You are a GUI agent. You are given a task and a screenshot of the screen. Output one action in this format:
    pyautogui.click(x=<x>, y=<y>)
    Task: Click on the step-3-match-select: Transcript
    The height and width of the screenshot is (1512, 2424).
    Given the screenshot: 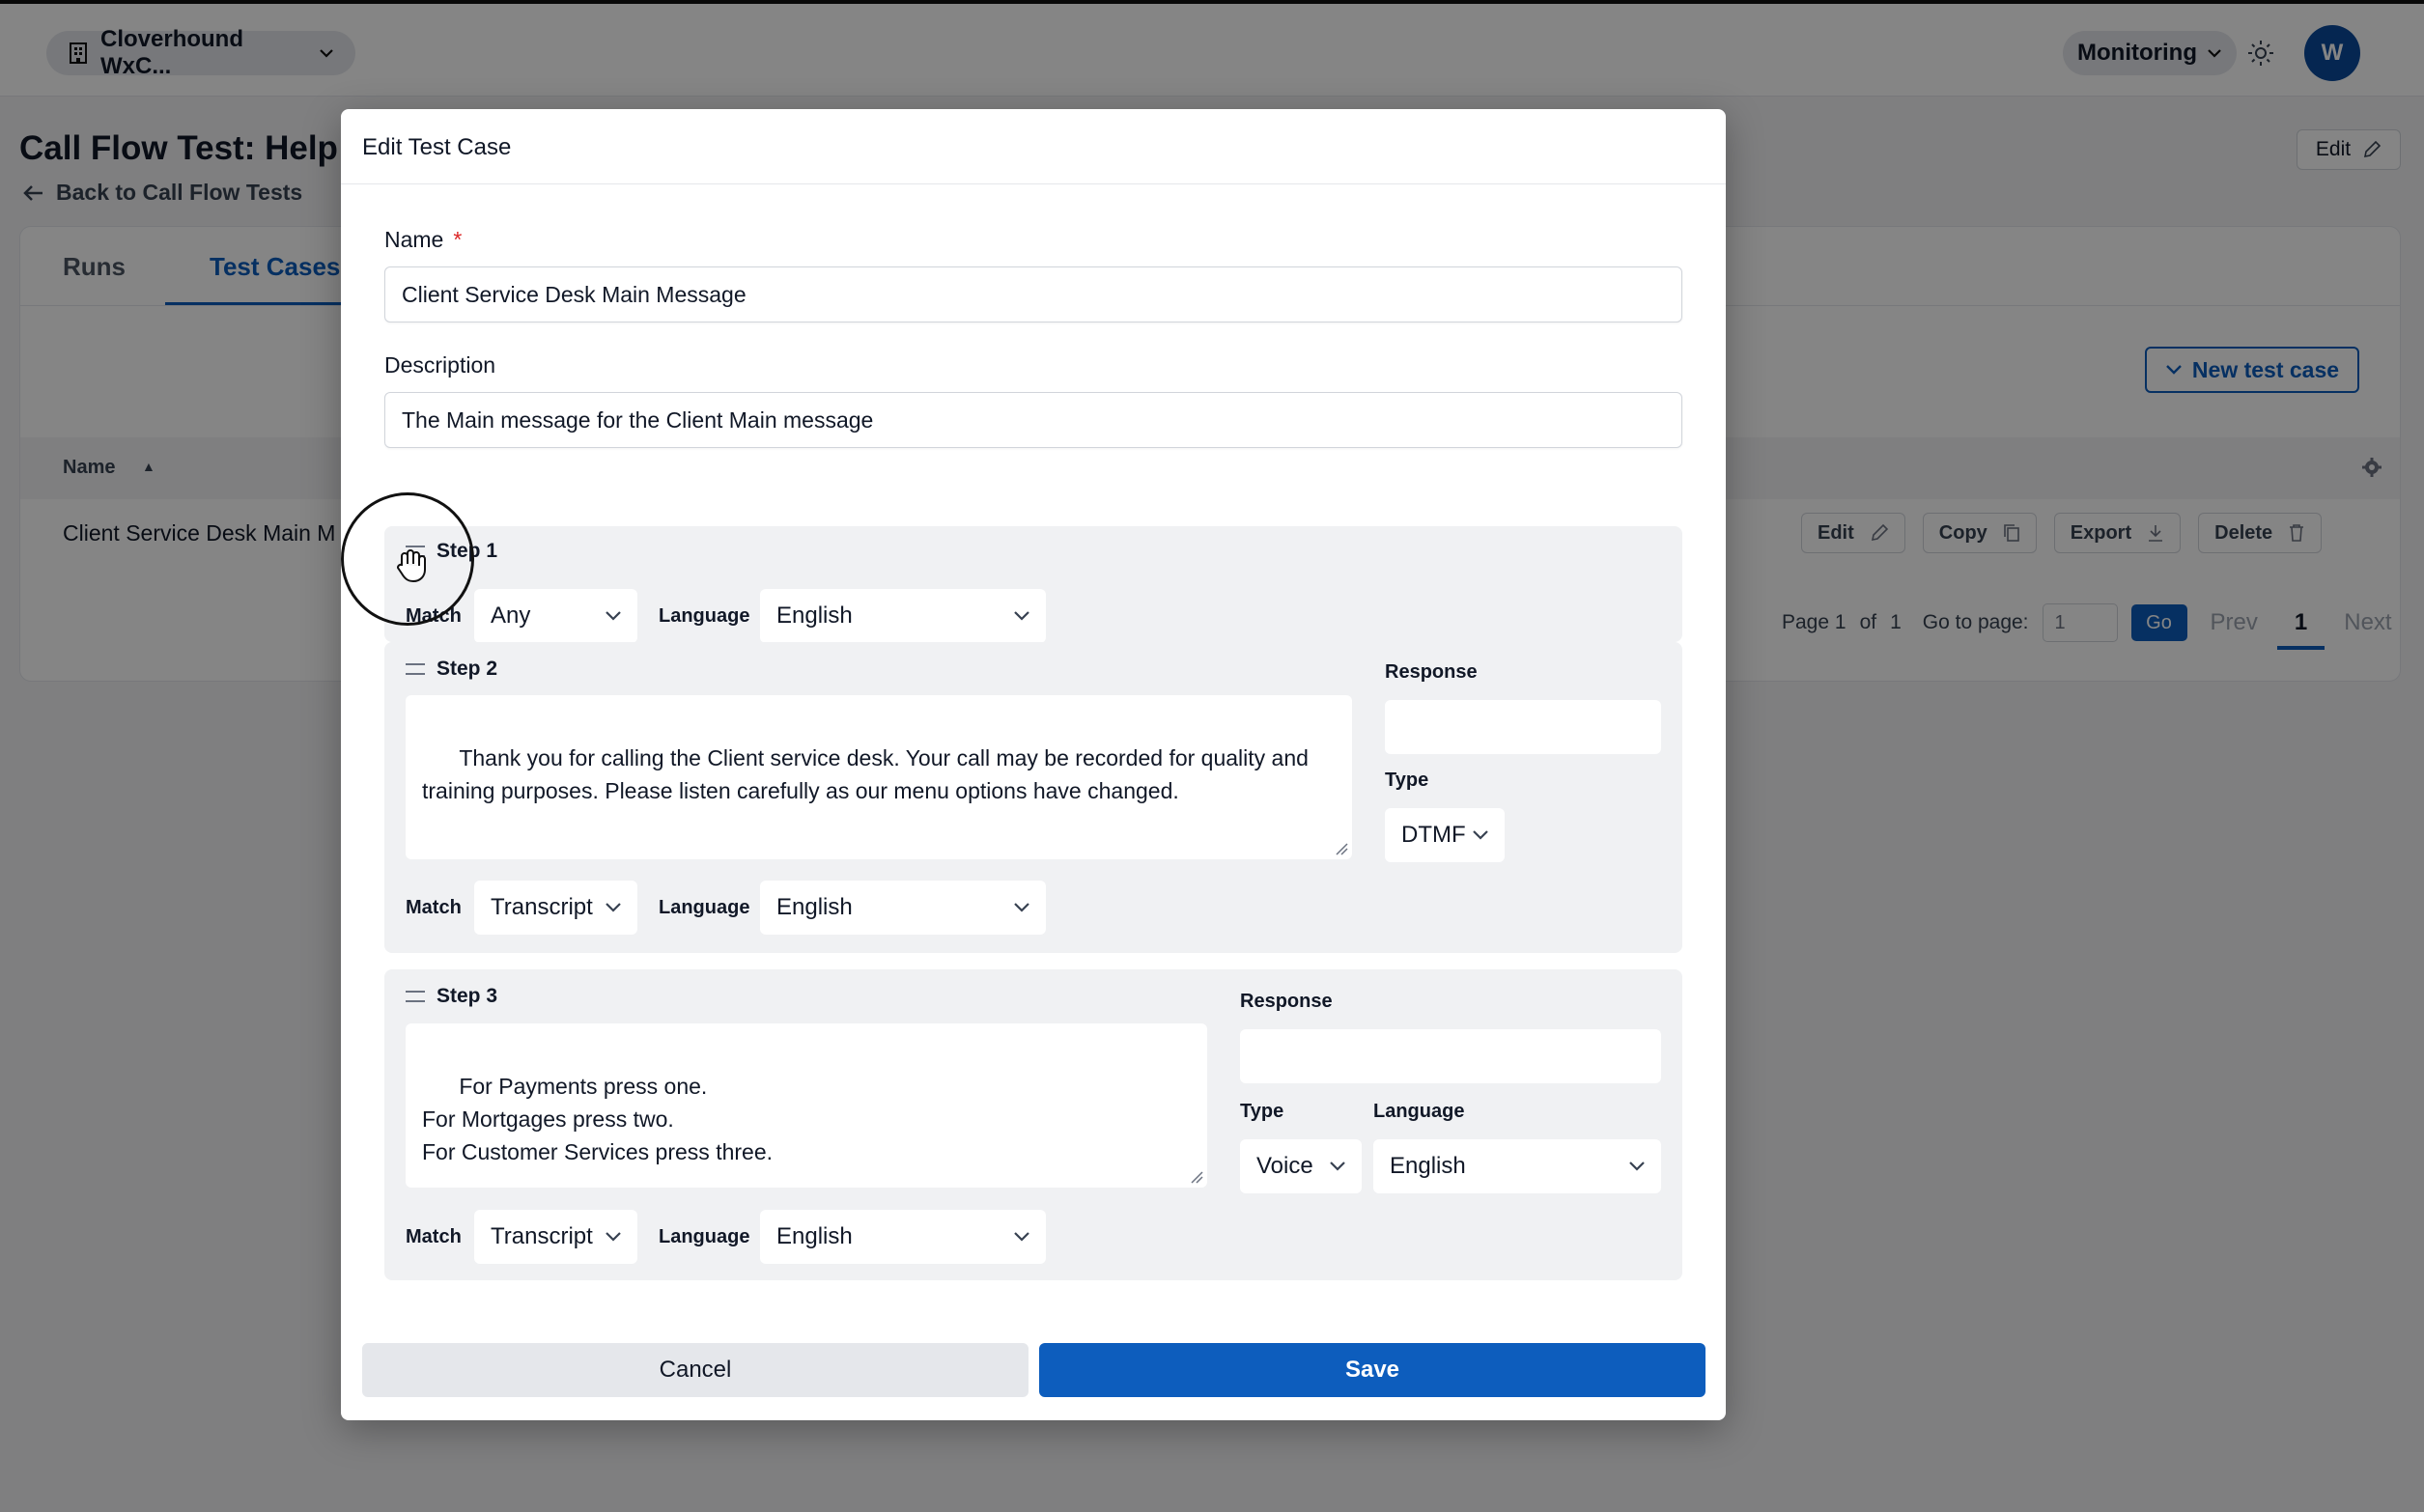 What is the action you would take?
    pyautogui.click(x=555, y=1237)
    